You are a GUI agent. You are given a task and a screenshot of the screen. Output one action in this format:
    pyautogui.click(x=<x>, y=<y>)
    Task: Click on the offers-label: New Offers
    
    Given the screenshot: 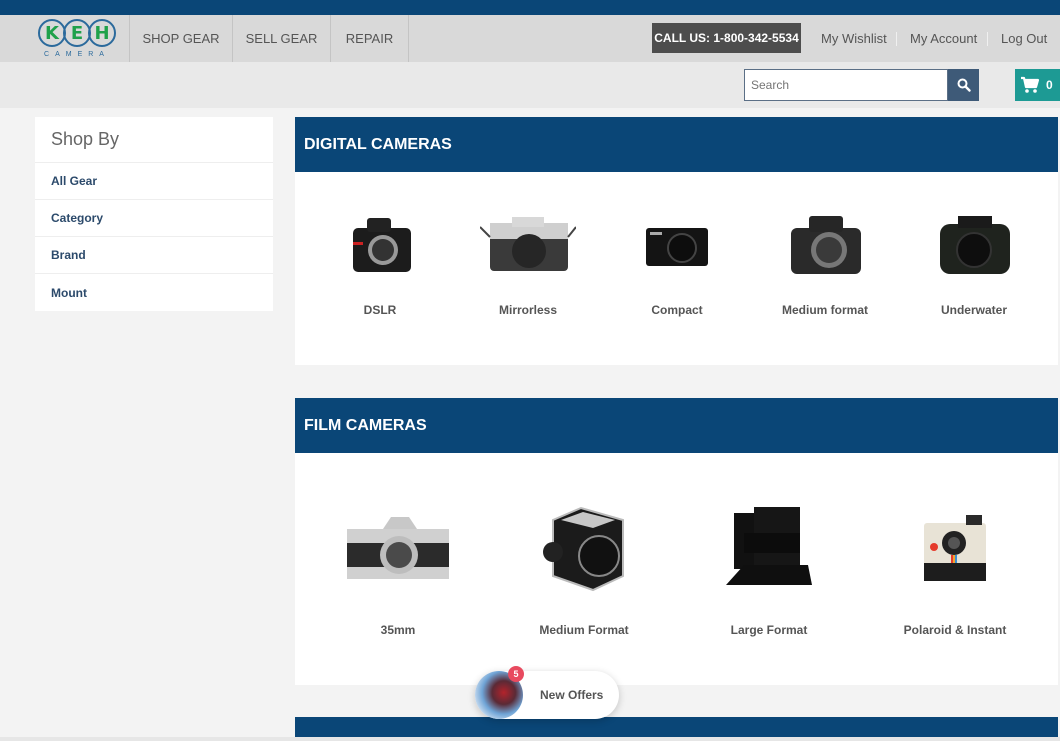 What is the action you would take?
    pyautogui.click(x=572, y=695)
    